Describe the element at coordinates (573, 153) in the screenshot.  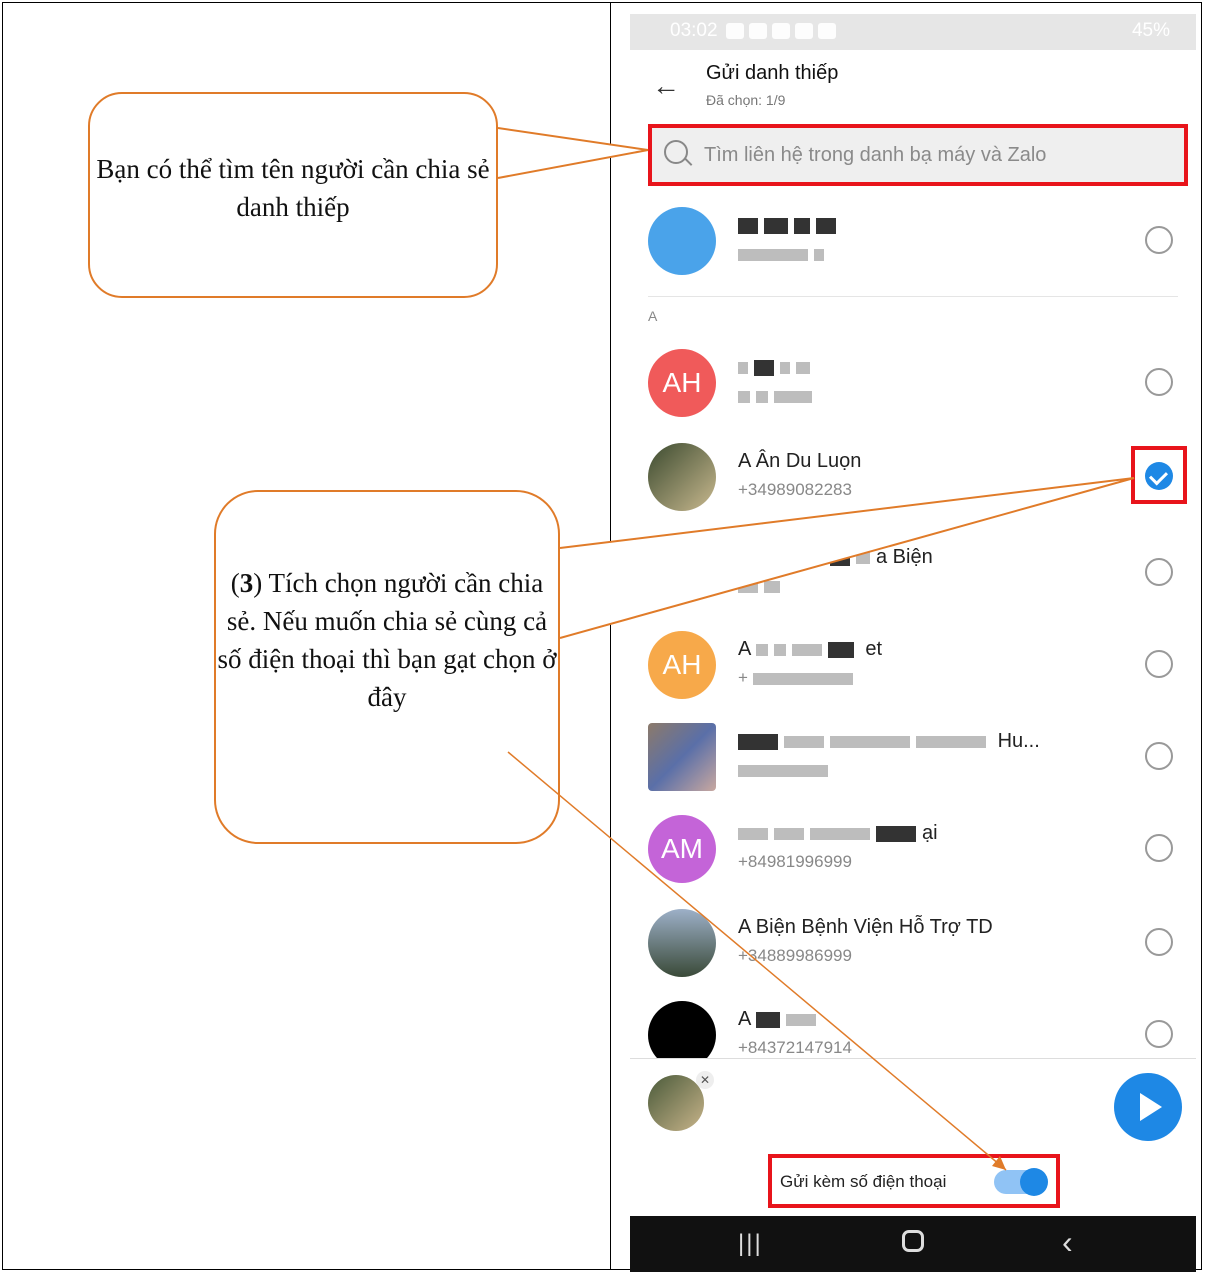
I see `pointer-search` at that location.